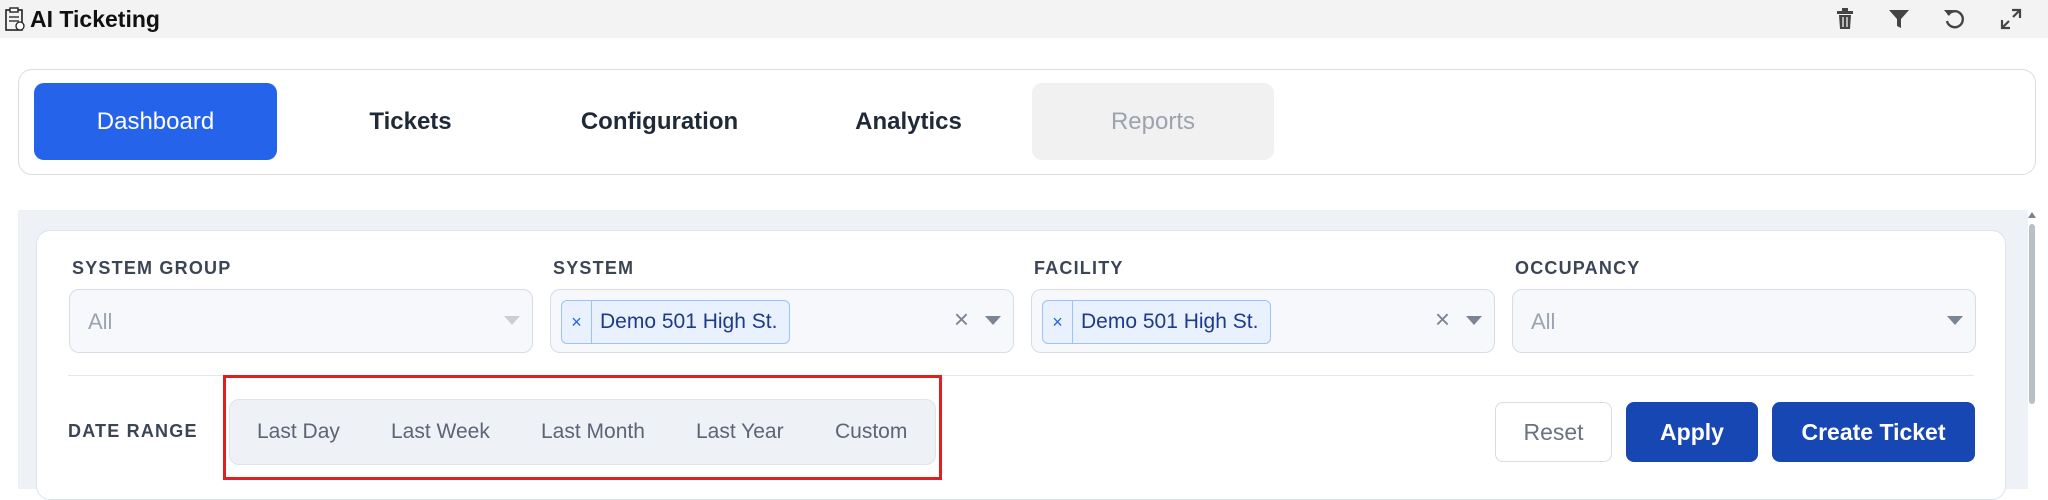 This screenshot has width=2048, height=500. Describe the element at coordinates (1955, 19) in the screenshot. I see `refresh-icon` at that location.